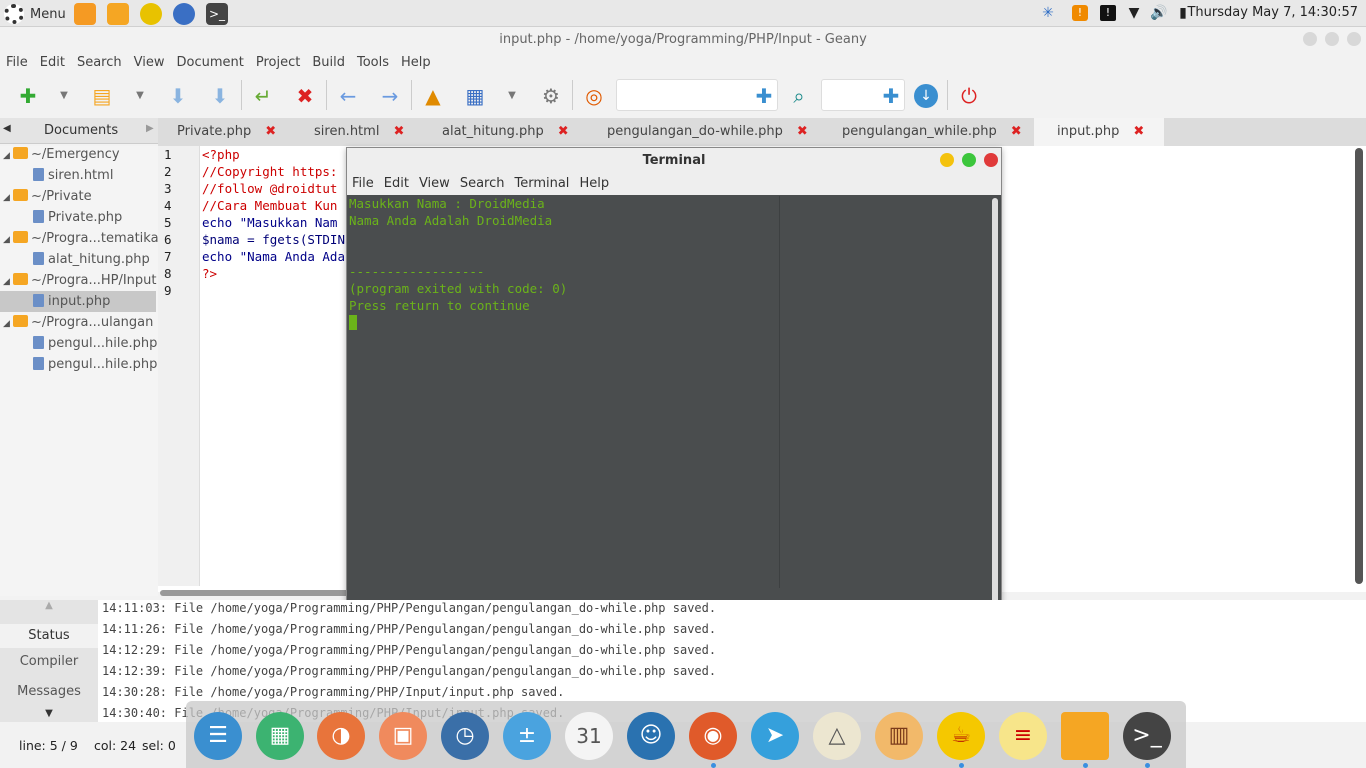 Image resolution: width=1366 pixels, height=768 pixels. What do you see at coordinates (1108, 13) in the screenshot?
I see `alert-icon: !` at bounding box center [1108, 13].